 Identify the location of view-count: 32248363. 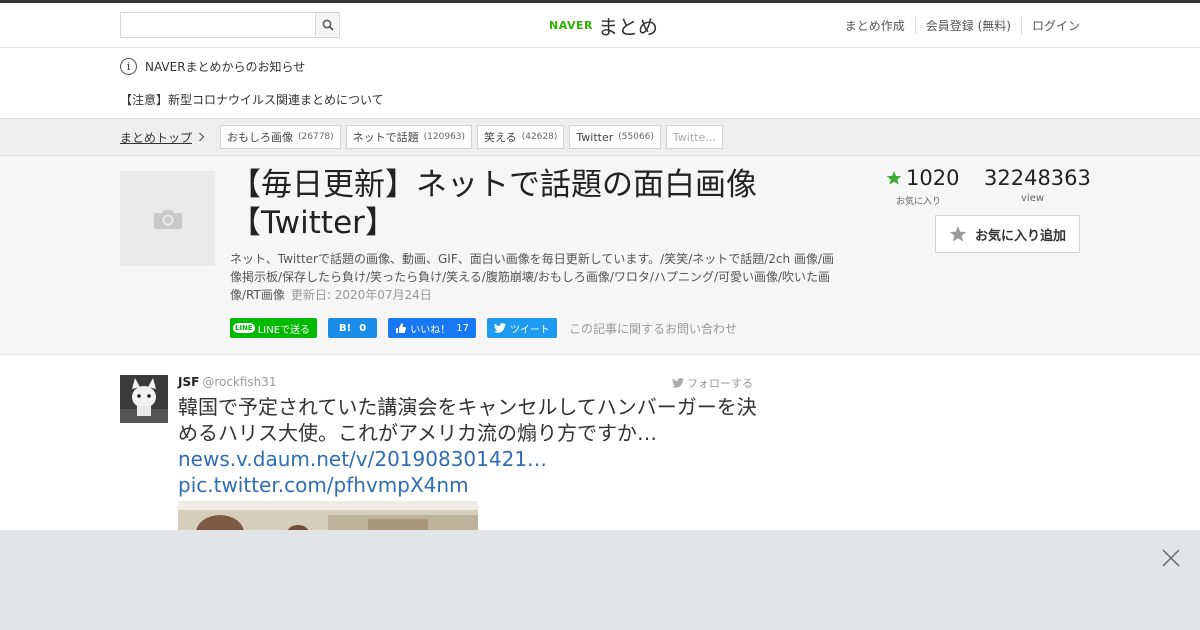
(1037, 178).